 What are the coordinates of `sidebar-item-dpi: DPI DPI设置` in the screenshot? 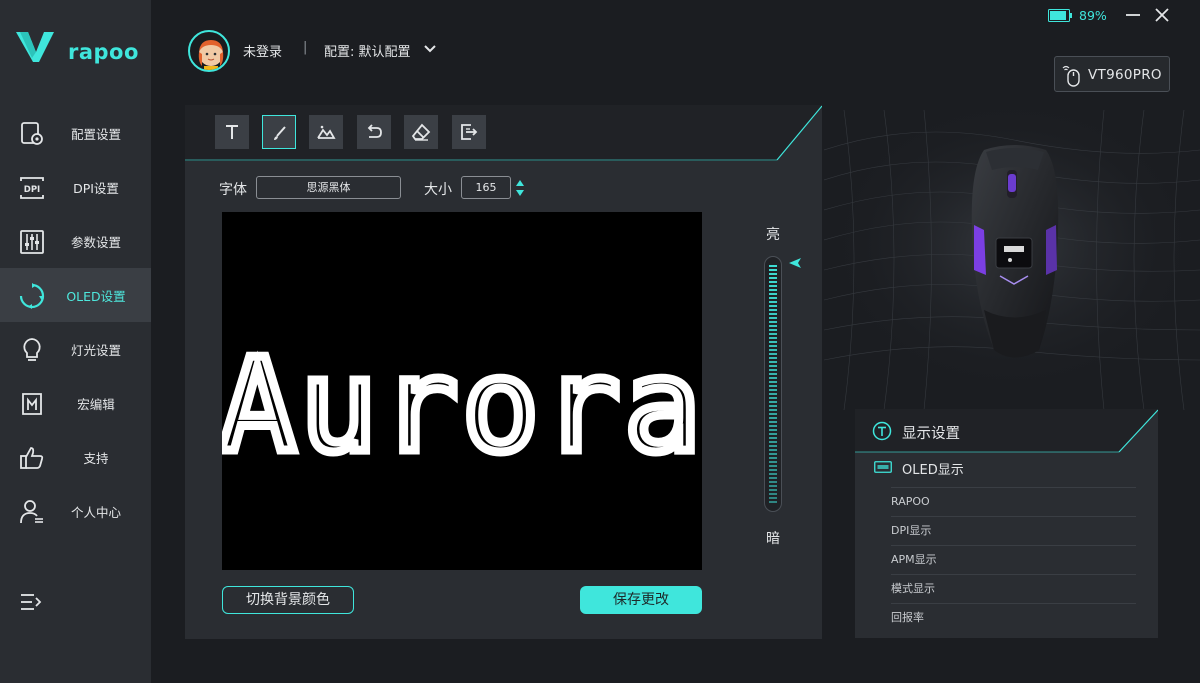 It's located at (75, 187).